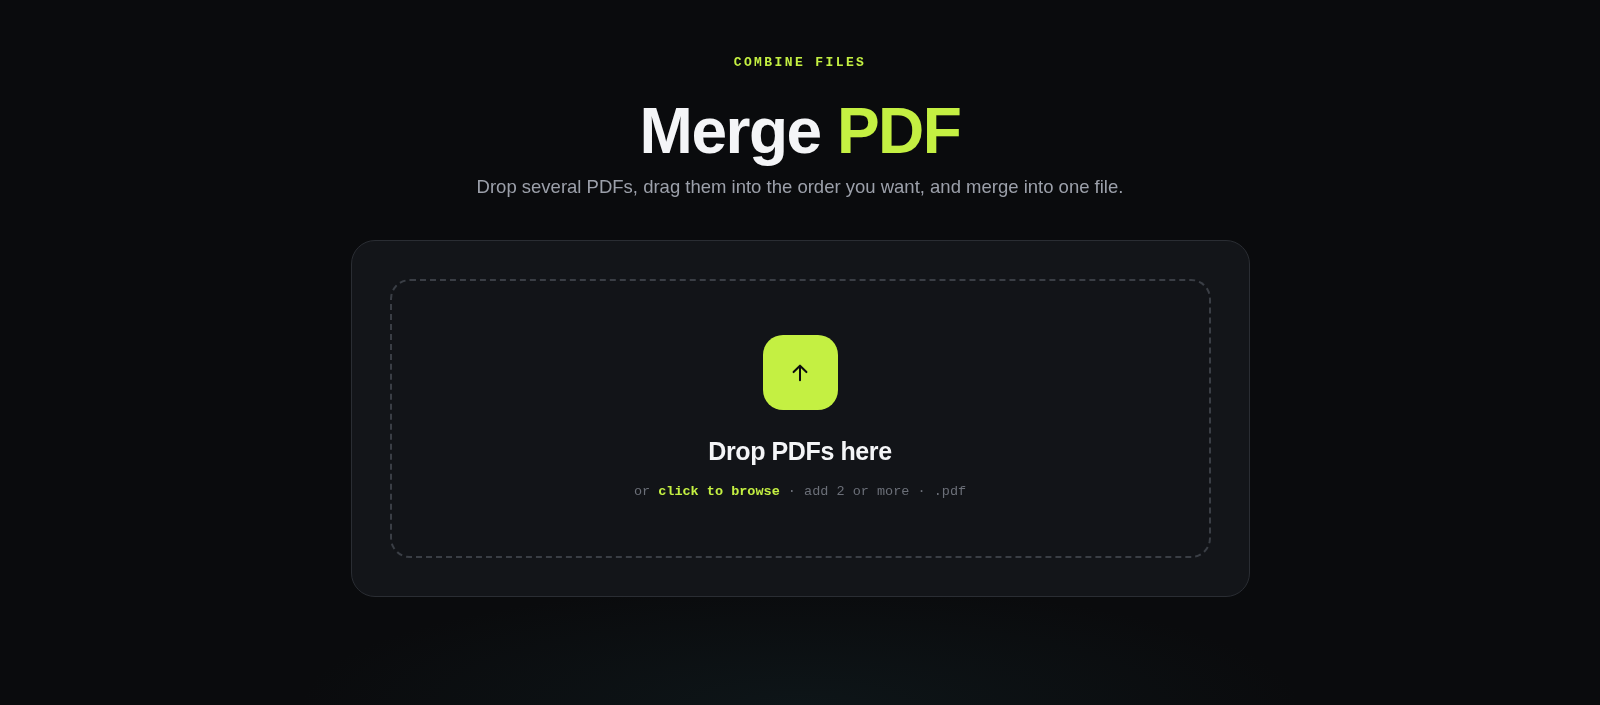  What do you see at coordinates (800, 187) in the screenshot?
I see `page-subtitle: Drop several PDFs, drag them into the order you want, and merge into one file.` at bounding box center [800, 187].